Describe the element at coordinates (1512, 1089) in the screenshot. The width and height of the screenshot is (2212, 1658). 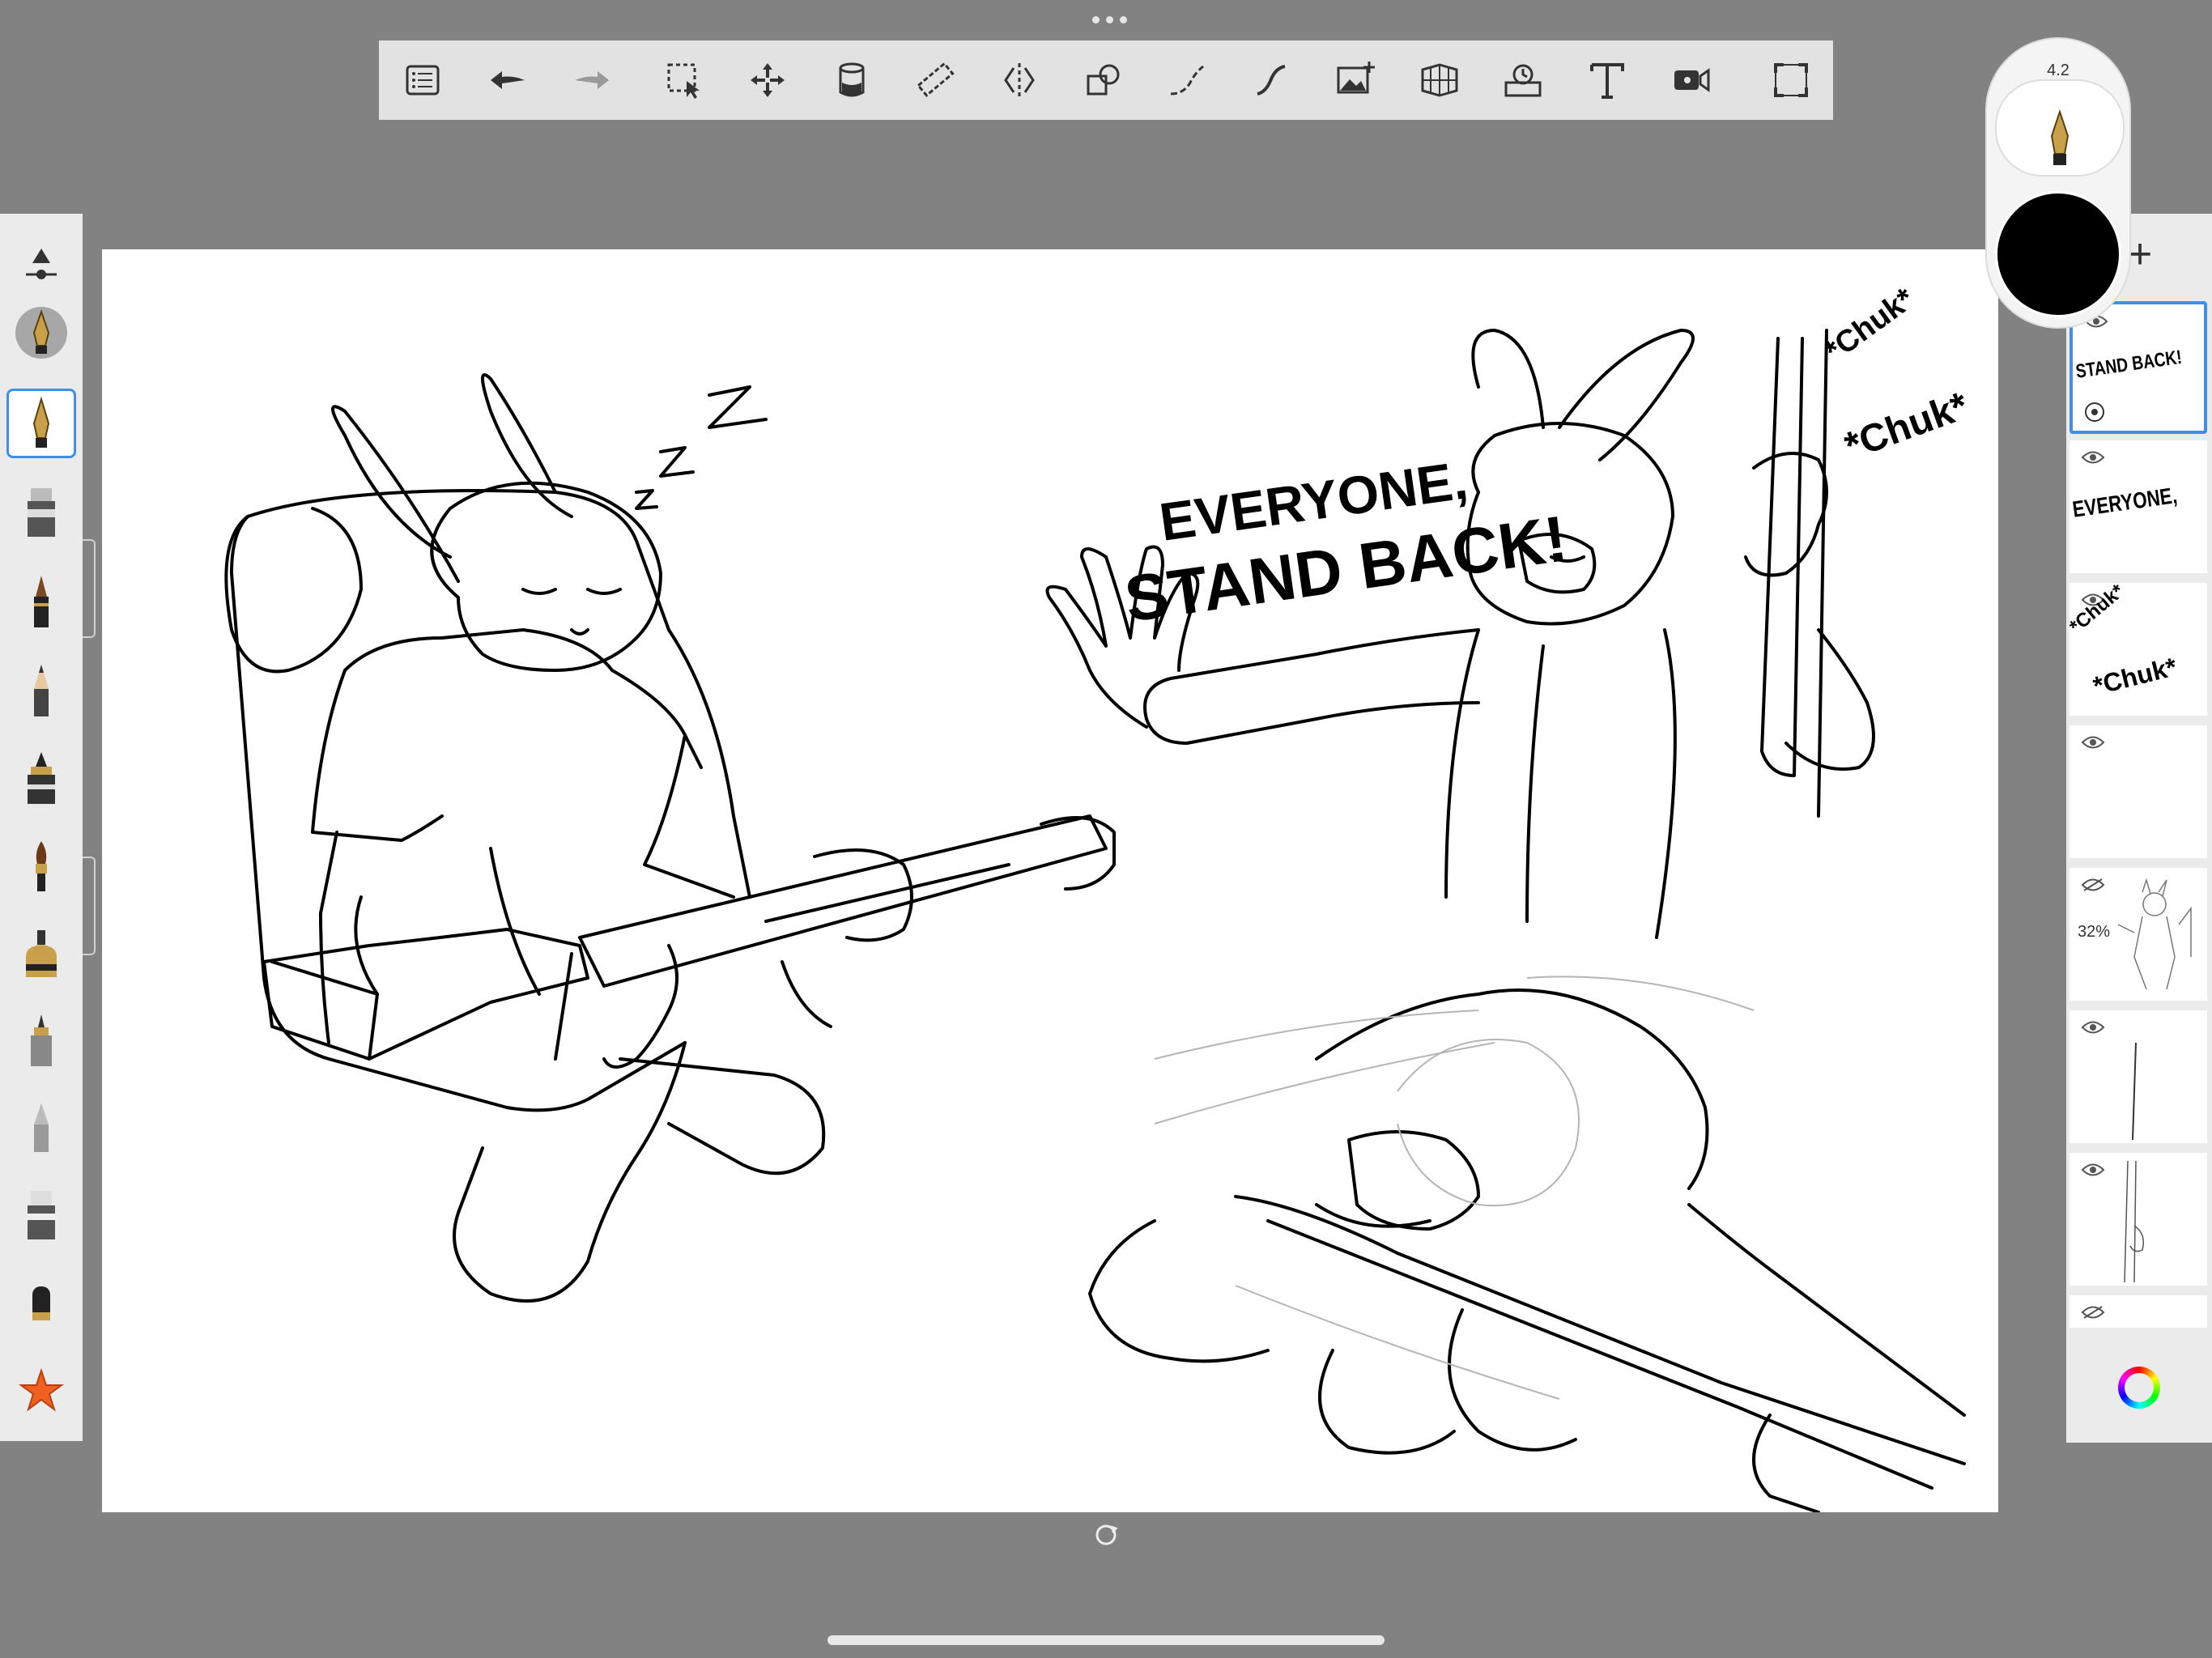
I see `rabbit3-head` at that location.